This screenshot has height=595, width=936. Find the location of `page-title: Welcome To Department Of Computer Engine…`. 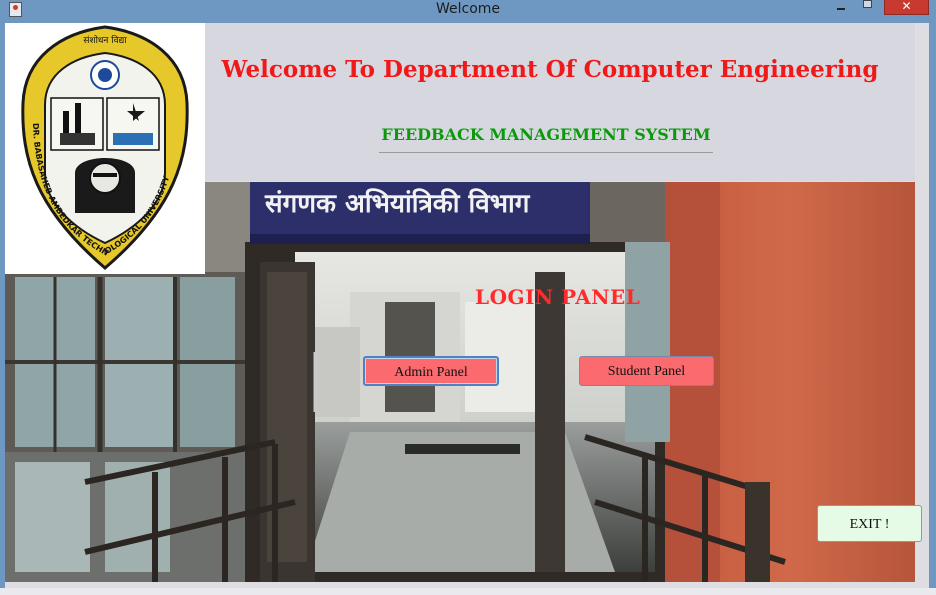

page-title: Welcome To Department Of Computer Engine… is located at coordinates (550, 69).